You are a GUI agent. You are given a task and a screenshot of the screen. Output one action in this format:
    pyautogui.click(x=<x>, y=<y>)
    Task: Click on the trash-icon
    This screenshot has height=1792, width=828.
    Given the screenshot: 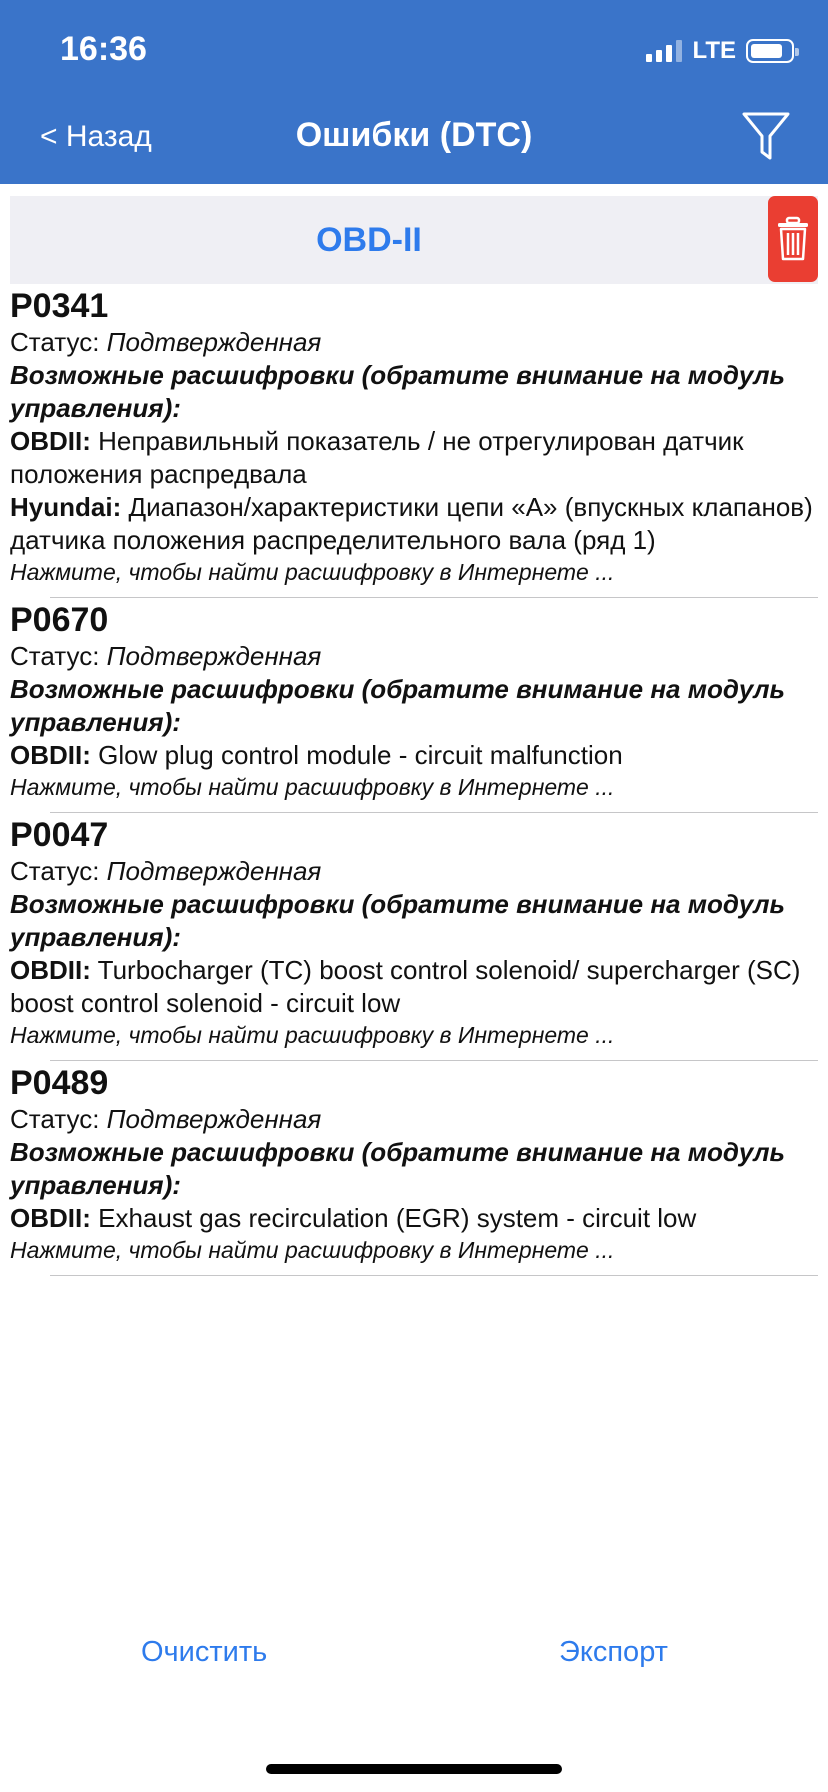 What is the action you would take?
    pyautogui.click(x=793, y=238)
    